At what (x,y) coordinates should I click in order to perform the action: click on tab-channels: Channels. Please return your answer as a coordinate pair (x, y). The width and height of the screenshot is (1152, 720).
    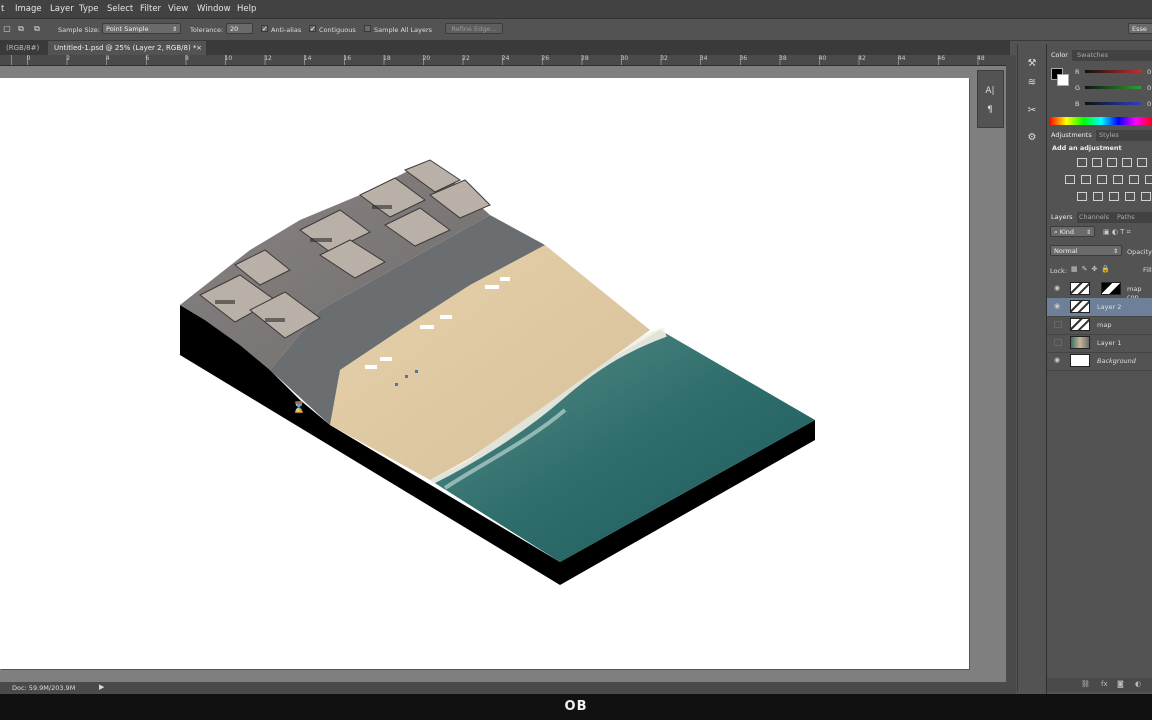
    Looking at the image, I should click on (1094, 217).